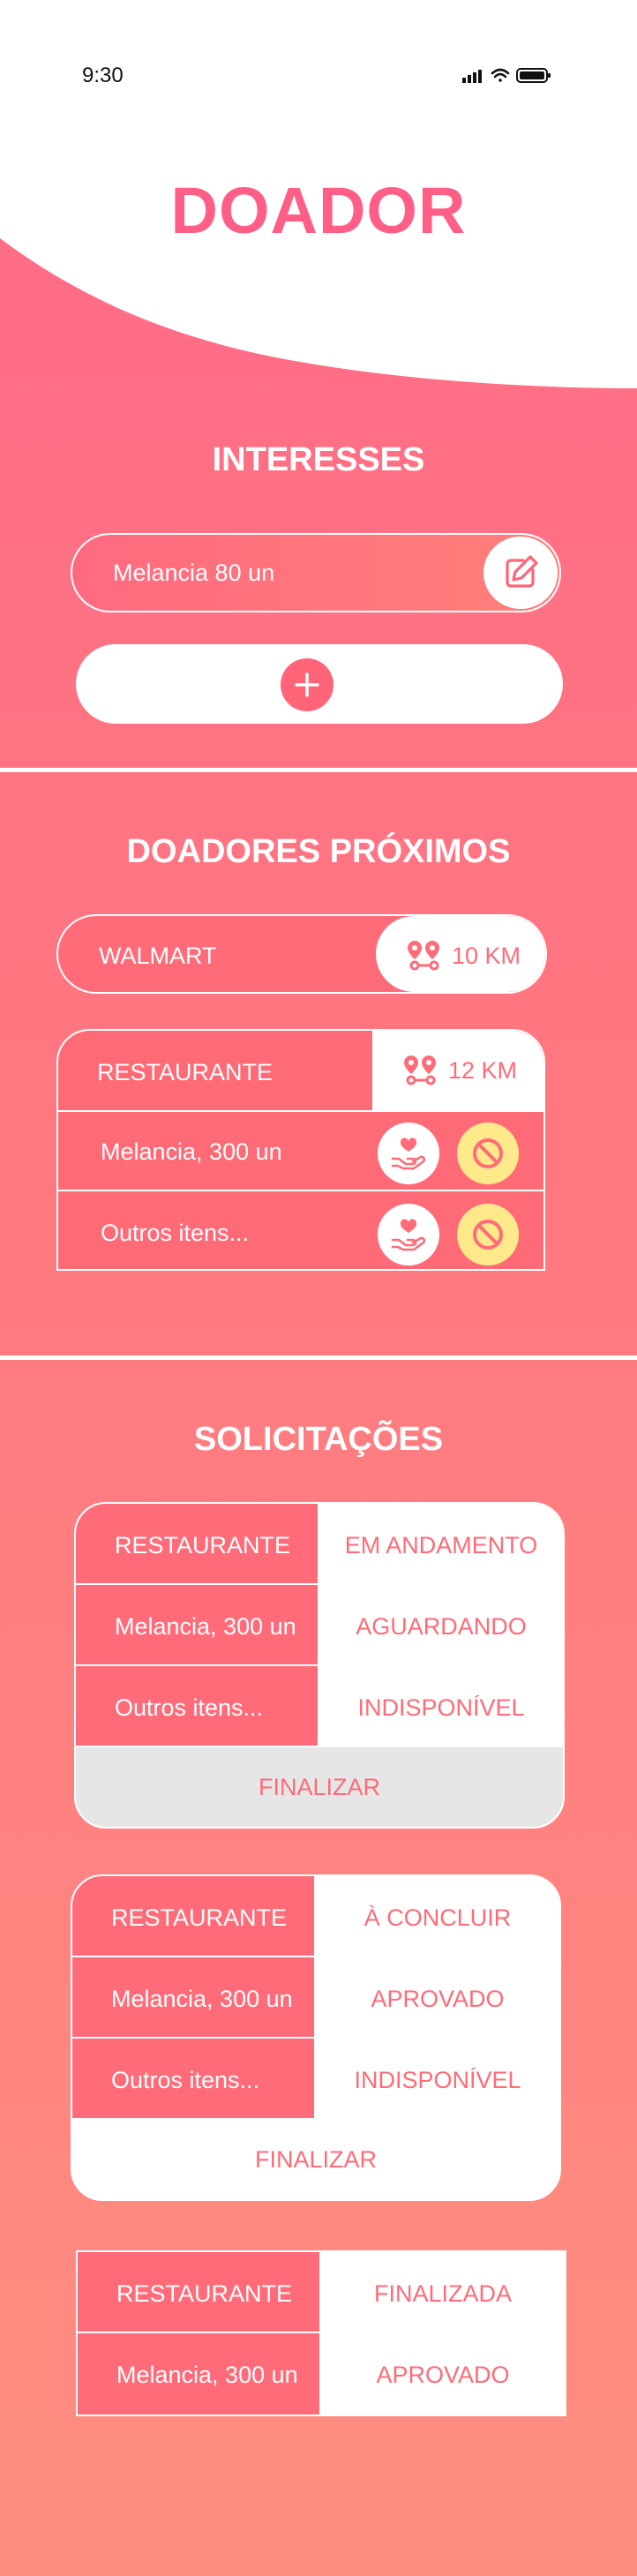 This screenshot has width=637, height=2576. What do you see at coordinates (320, 1787) in the screenshot?
I see `finalize-button-disabled: FINALIZAR` at bounding box center [320, 1787].